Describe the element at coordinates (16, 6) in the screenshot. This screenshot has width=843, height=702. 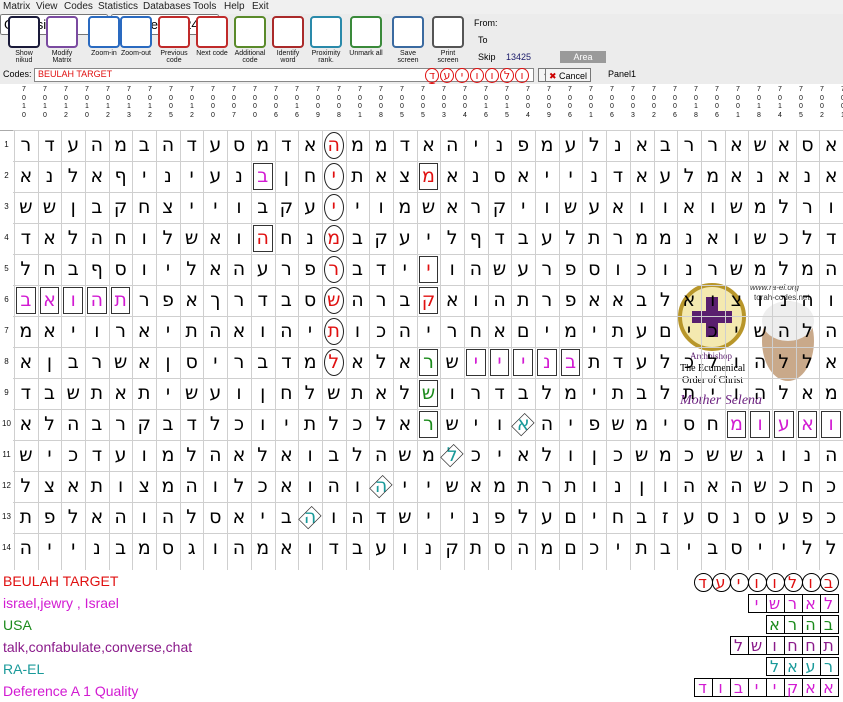
I see `menu-matrix: Matrix` at that location.